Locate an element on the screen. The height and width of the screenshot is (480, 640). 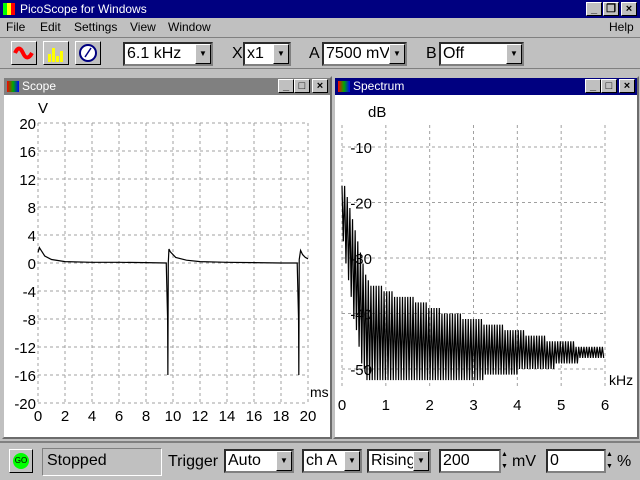
delay-spinner: ▲ ▼ is located at coordinates (611, 461).